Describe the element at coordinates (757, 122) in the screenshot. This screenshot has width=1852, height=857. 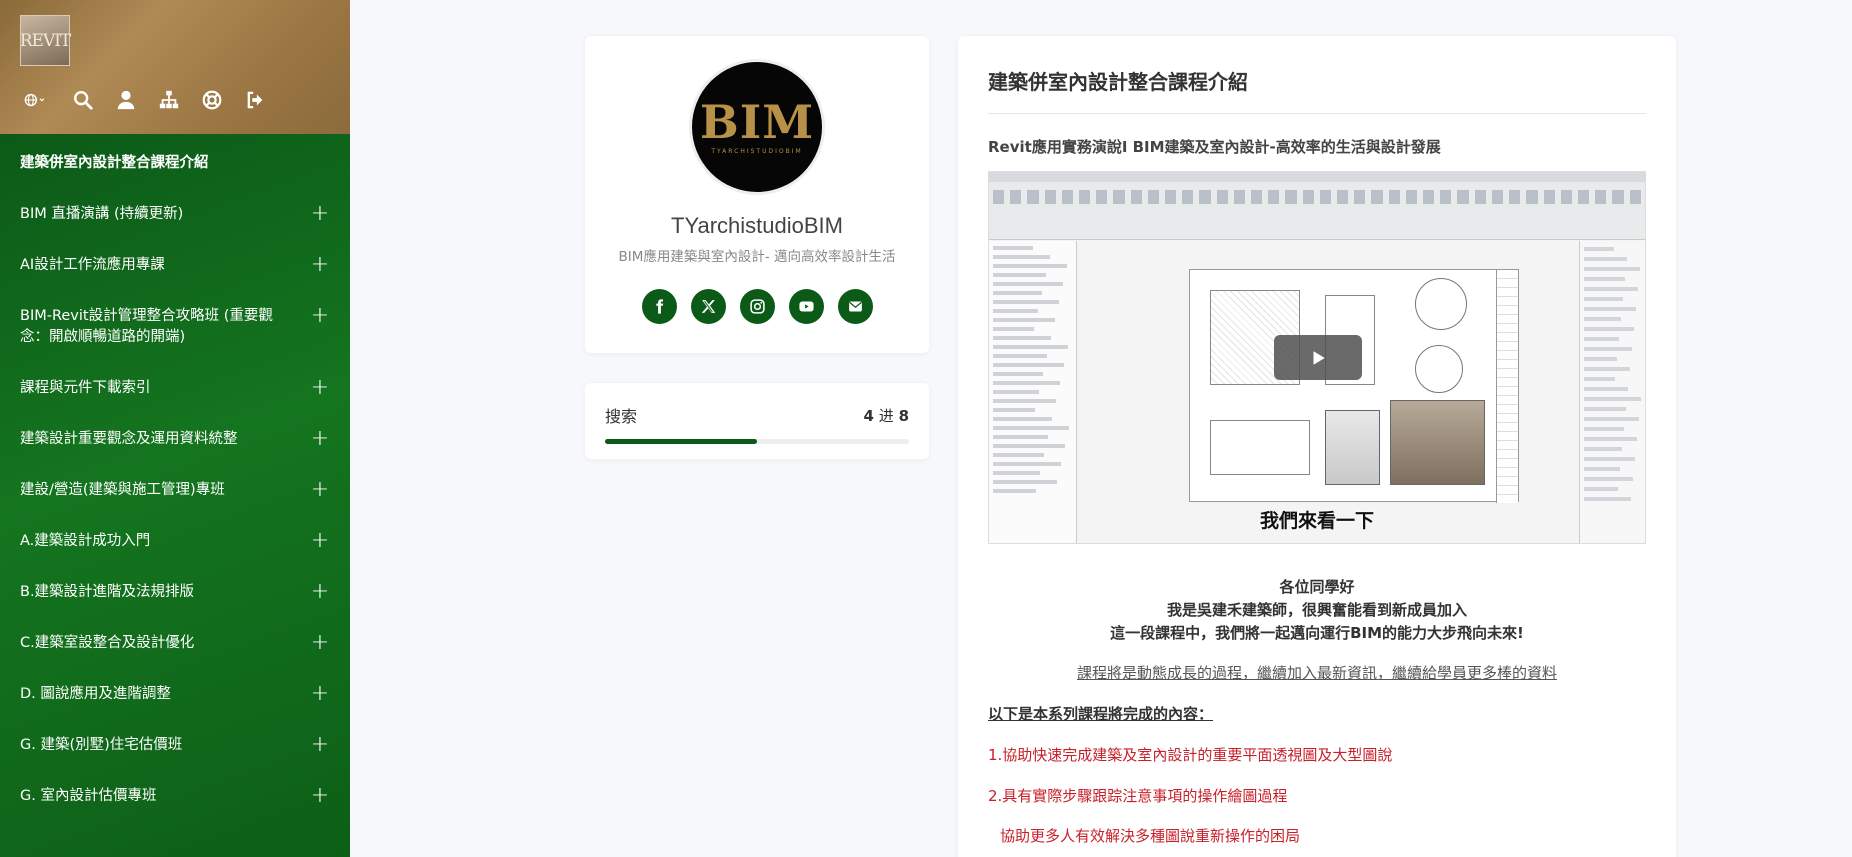
I see `avatar-logo-text: BIM` at that location.